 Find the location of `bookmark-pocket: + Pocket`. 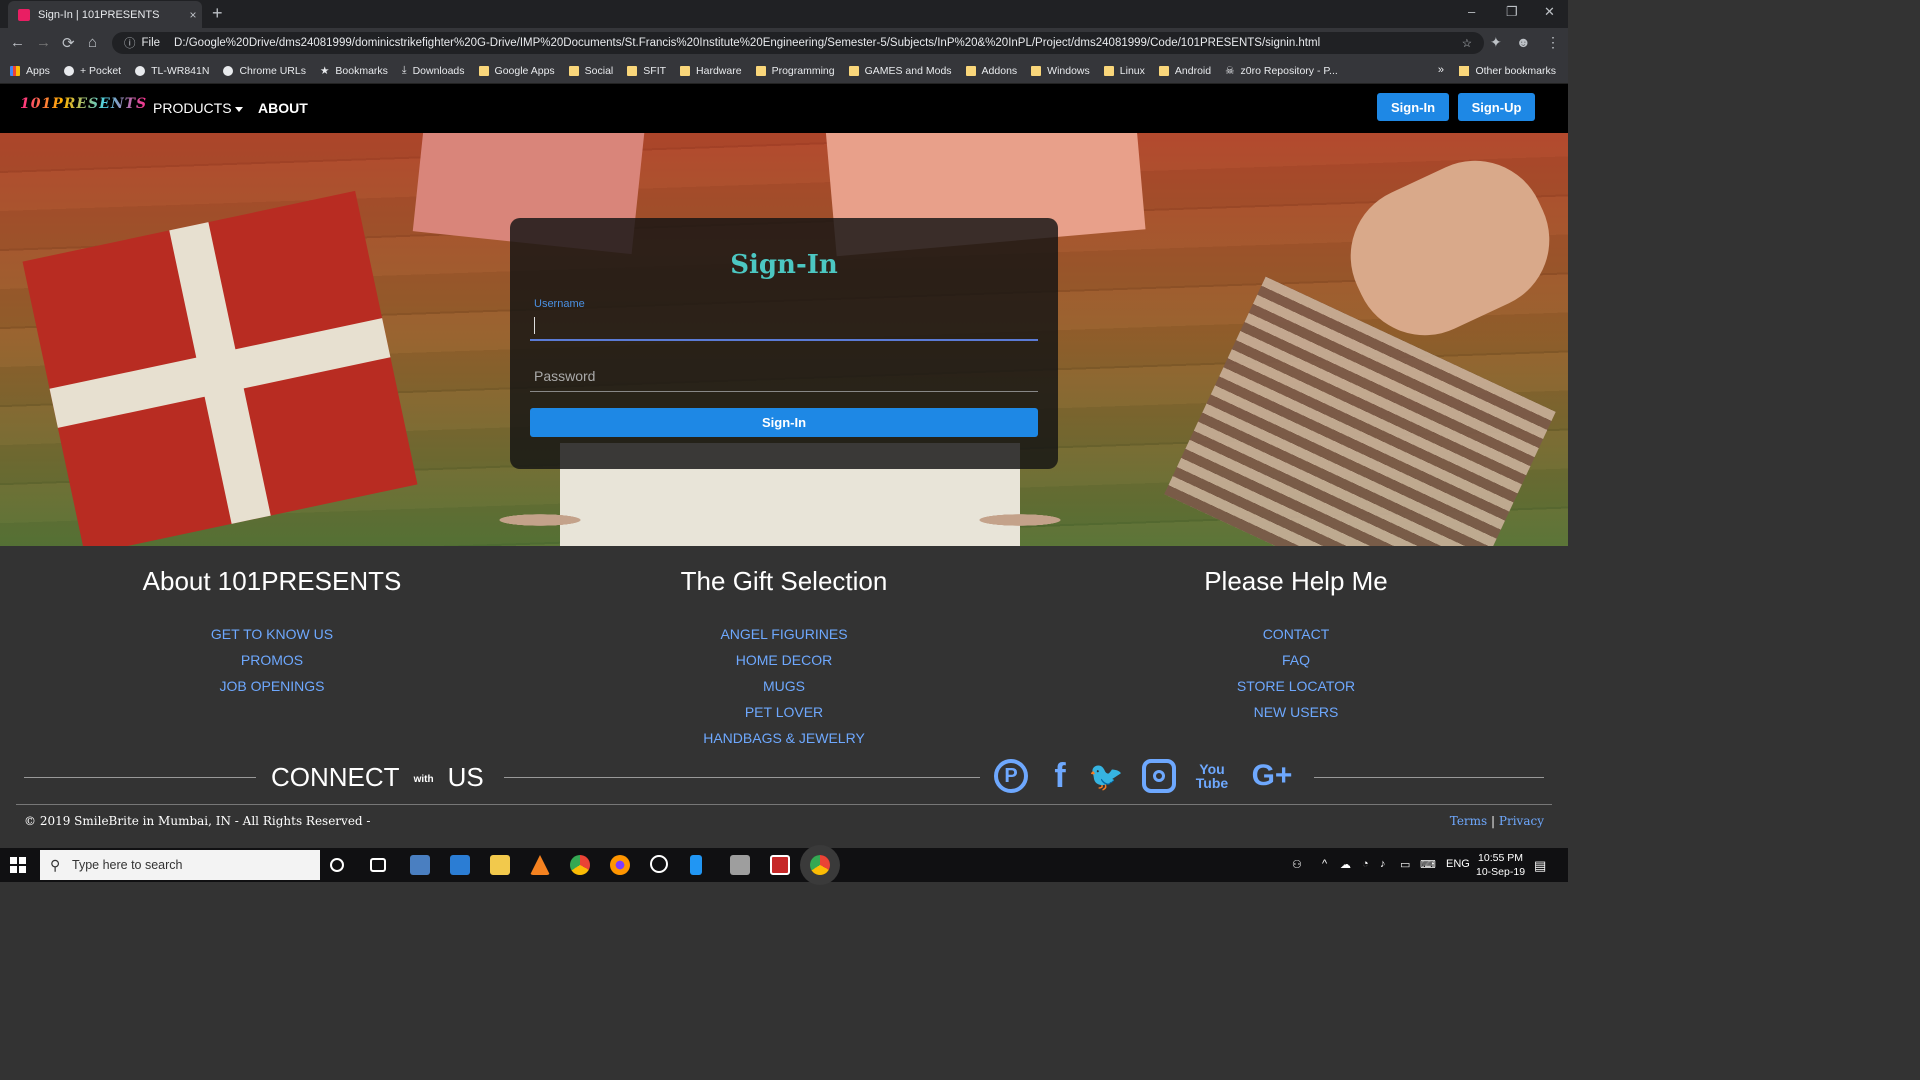

bookmark-pocket: + Pocket is located at coordinates (92, 71).